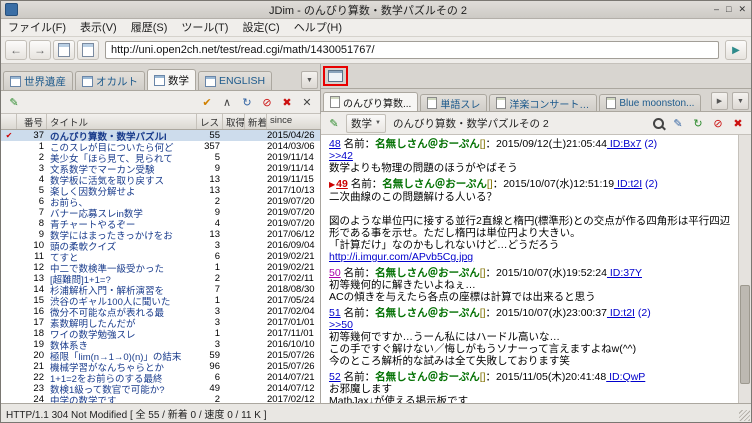  I want to click on post-id-link: ID:37Y, so click(624, 273).